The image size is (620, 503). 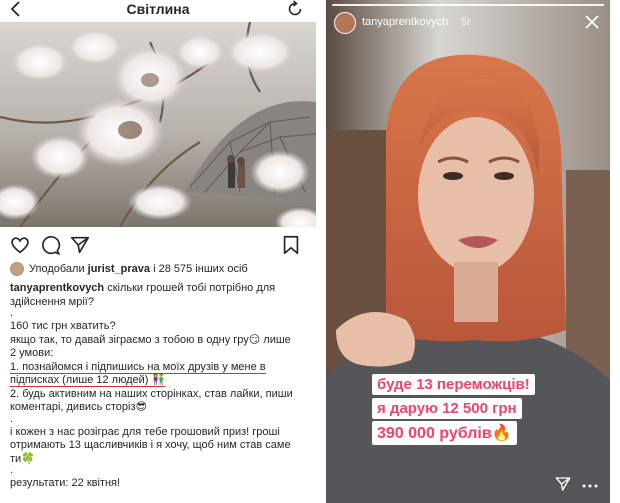 I want to click on story-progress, so click(x=468, y=5).